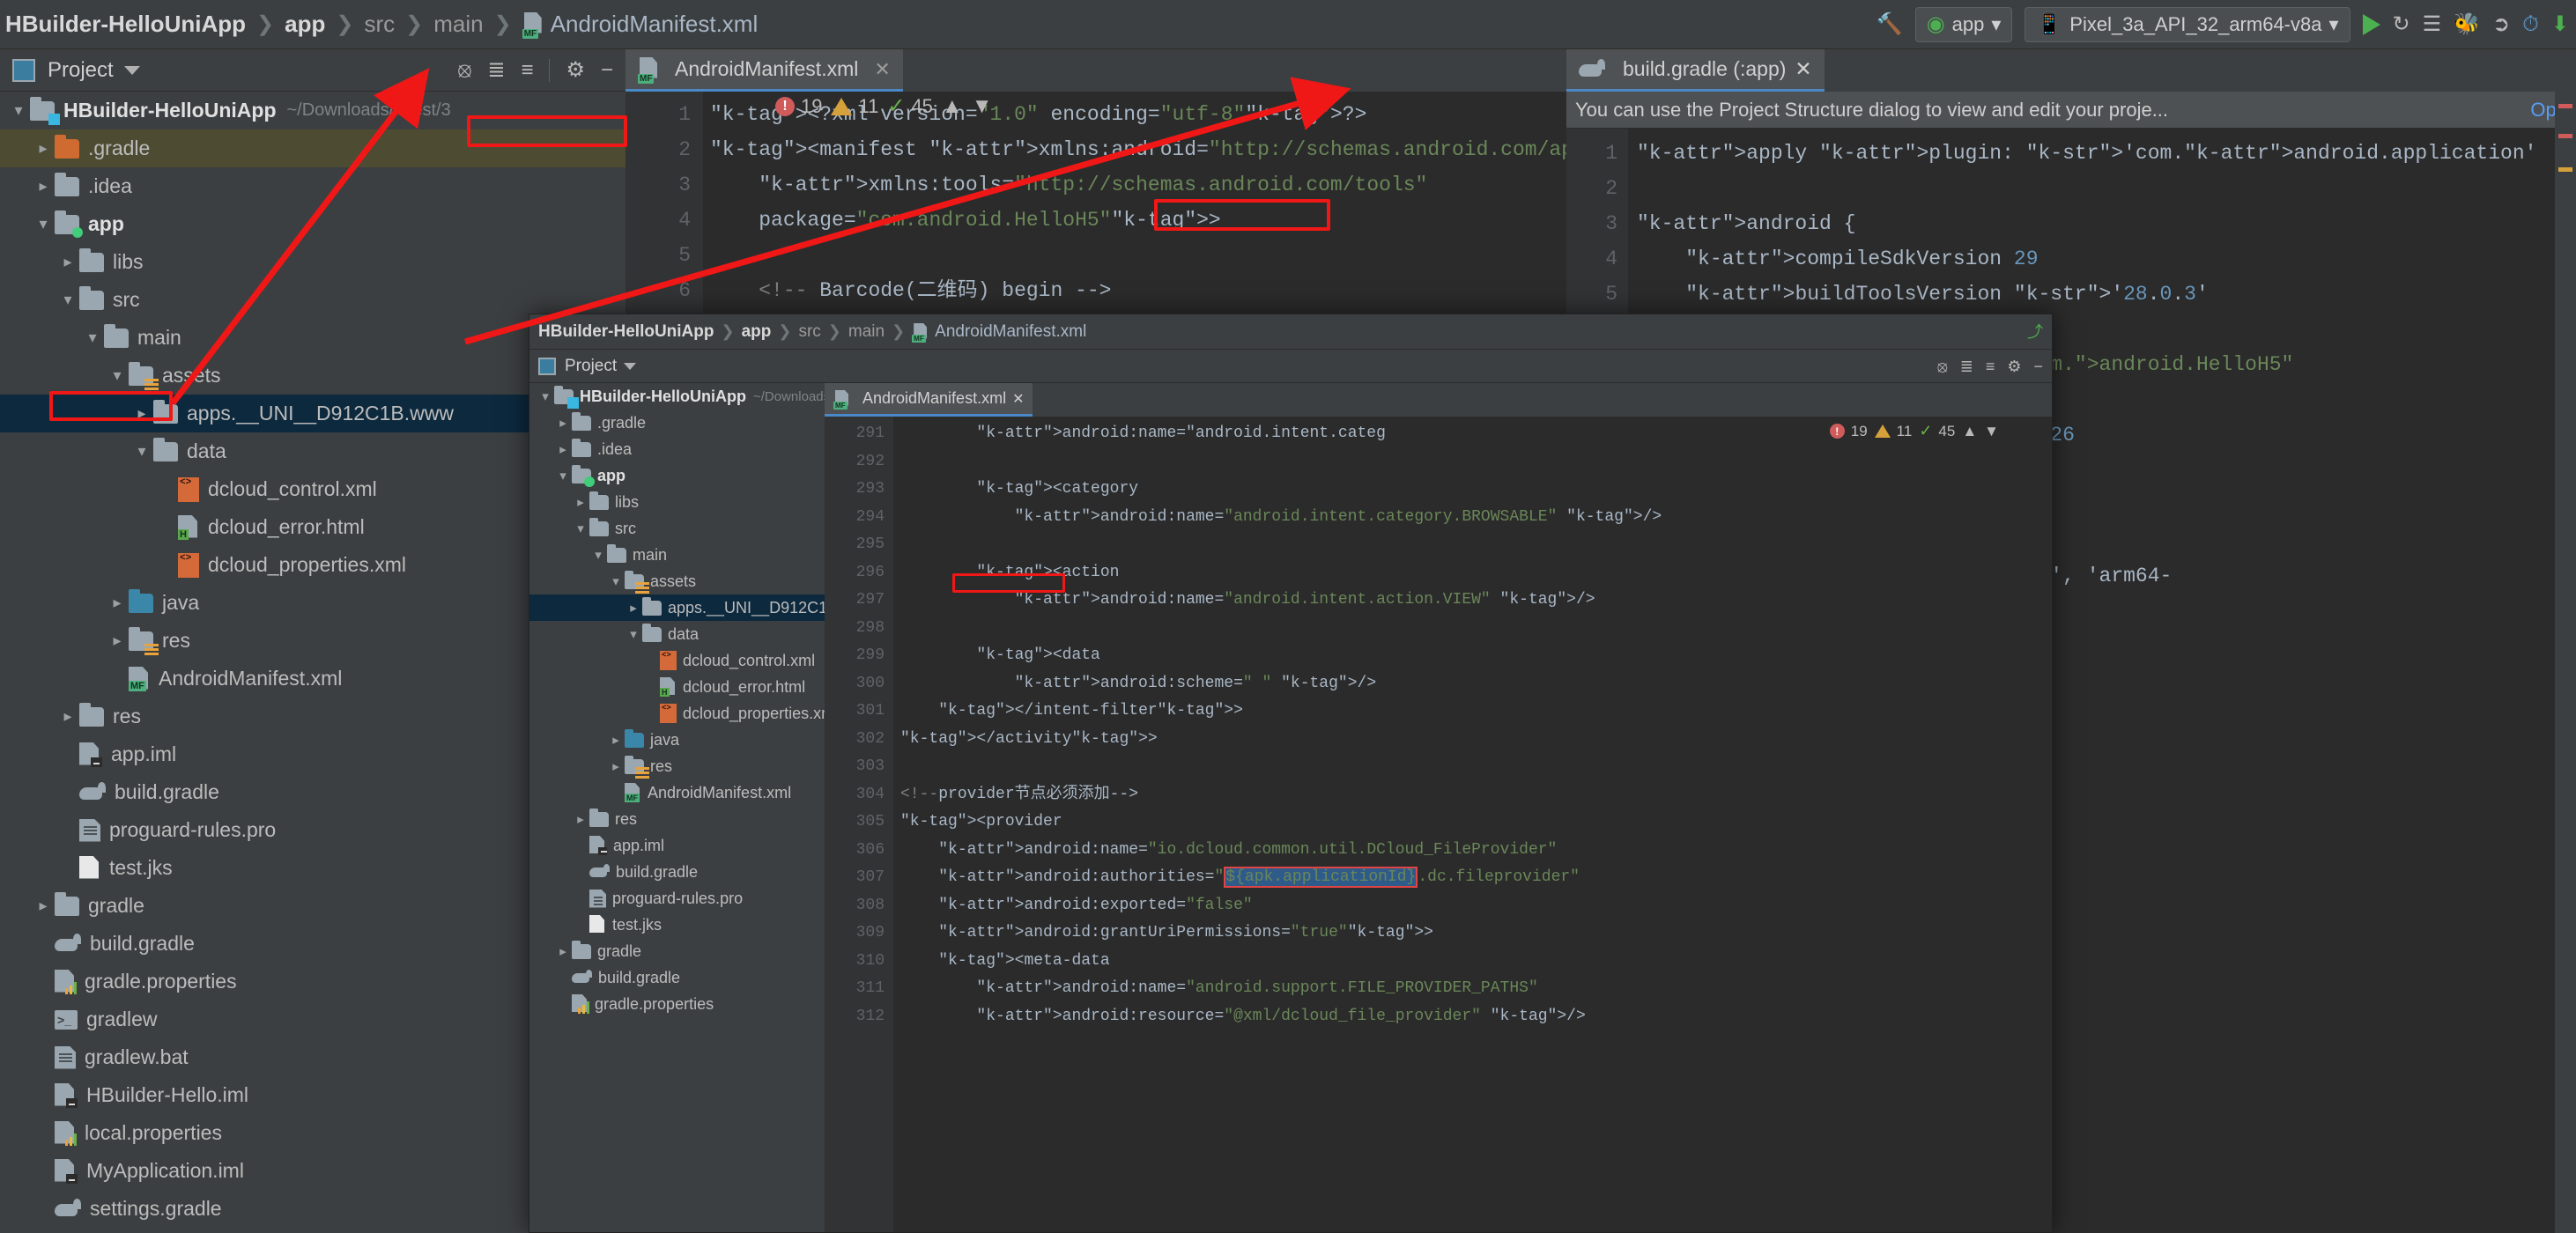  I want to click on code-line: "k-attr">android {, so click(2106, 223).